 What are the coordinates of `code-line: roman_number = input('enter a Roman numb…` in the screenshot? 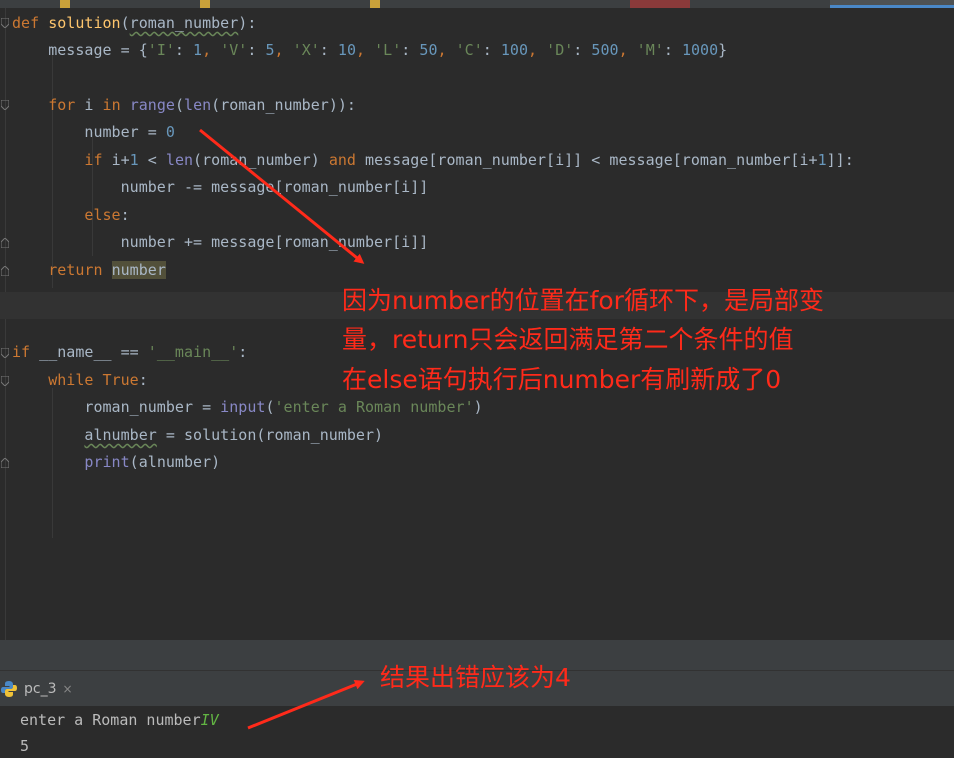 It's located at (247, 407).